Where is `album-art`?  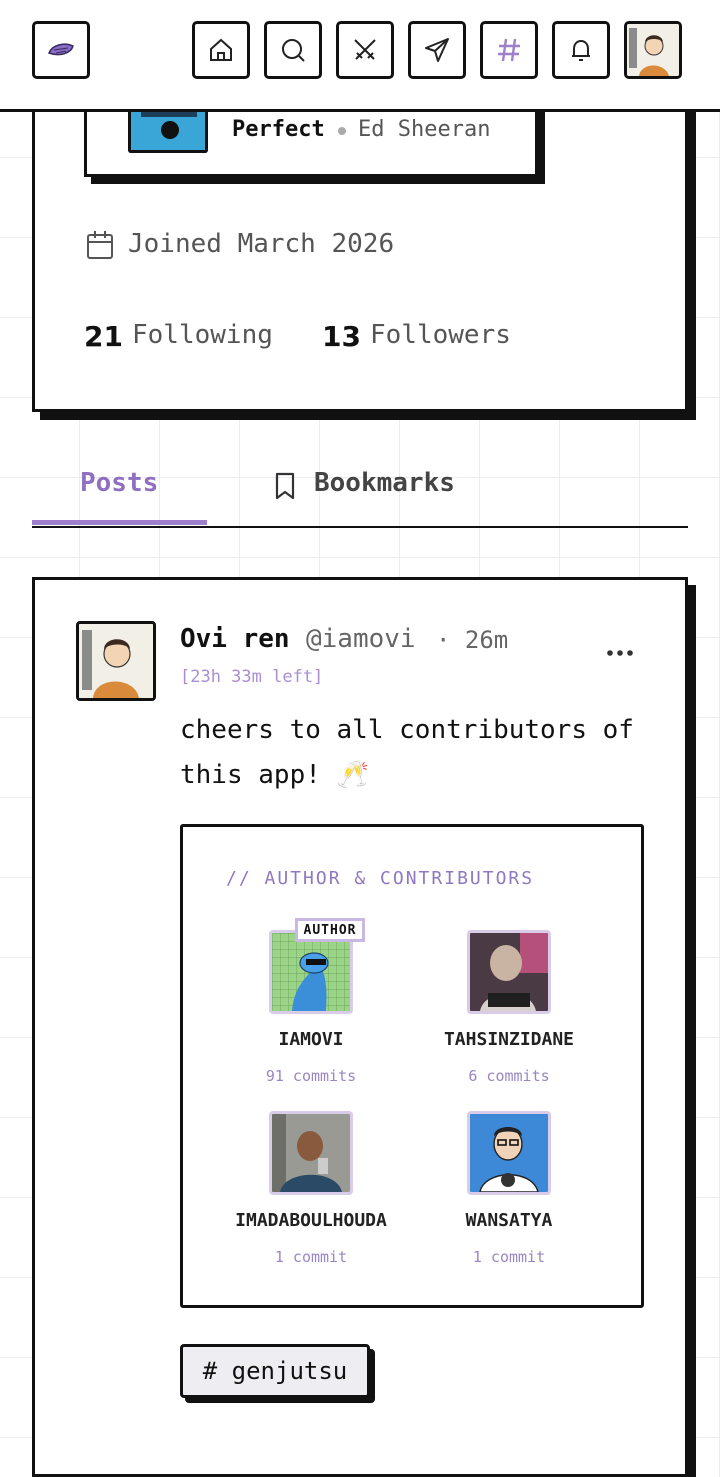 album-art is located at coordinates (168, 131).